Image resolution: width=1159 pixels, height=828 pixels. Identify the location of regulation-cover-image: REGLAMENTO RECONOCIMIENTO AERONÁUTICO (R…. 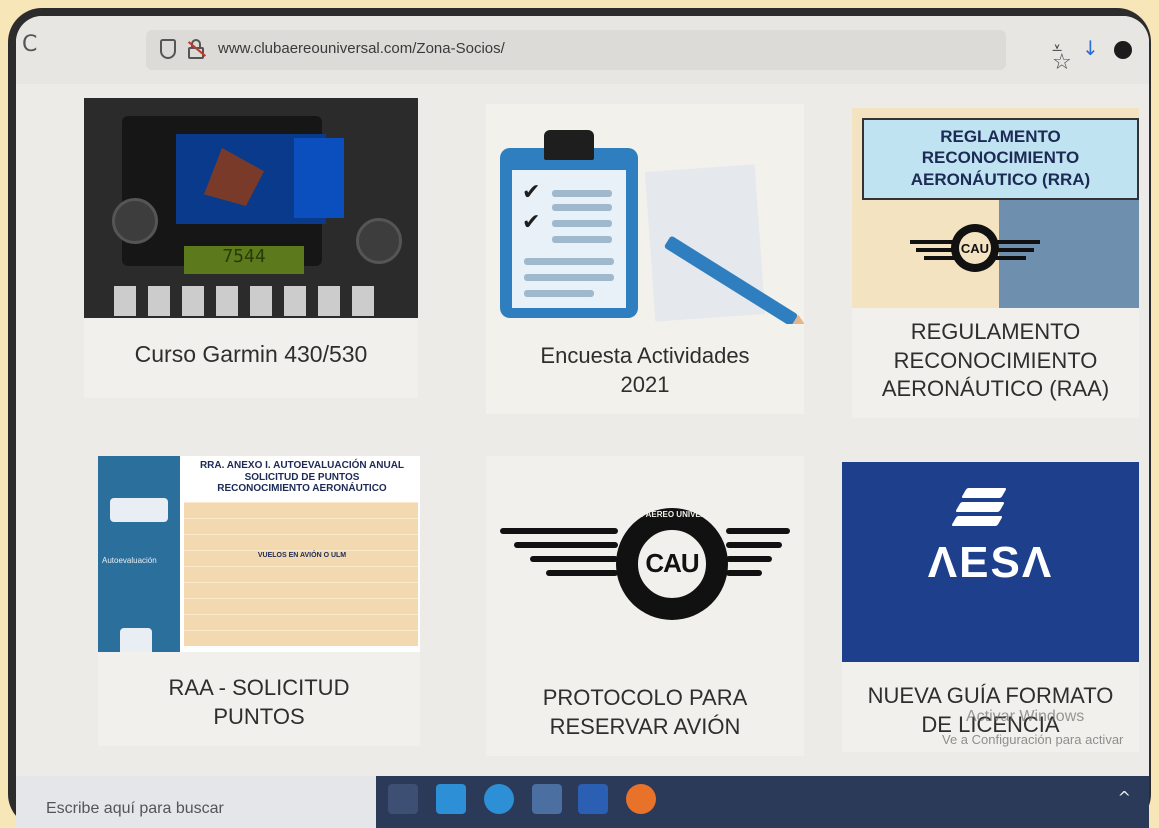
(995, 208).